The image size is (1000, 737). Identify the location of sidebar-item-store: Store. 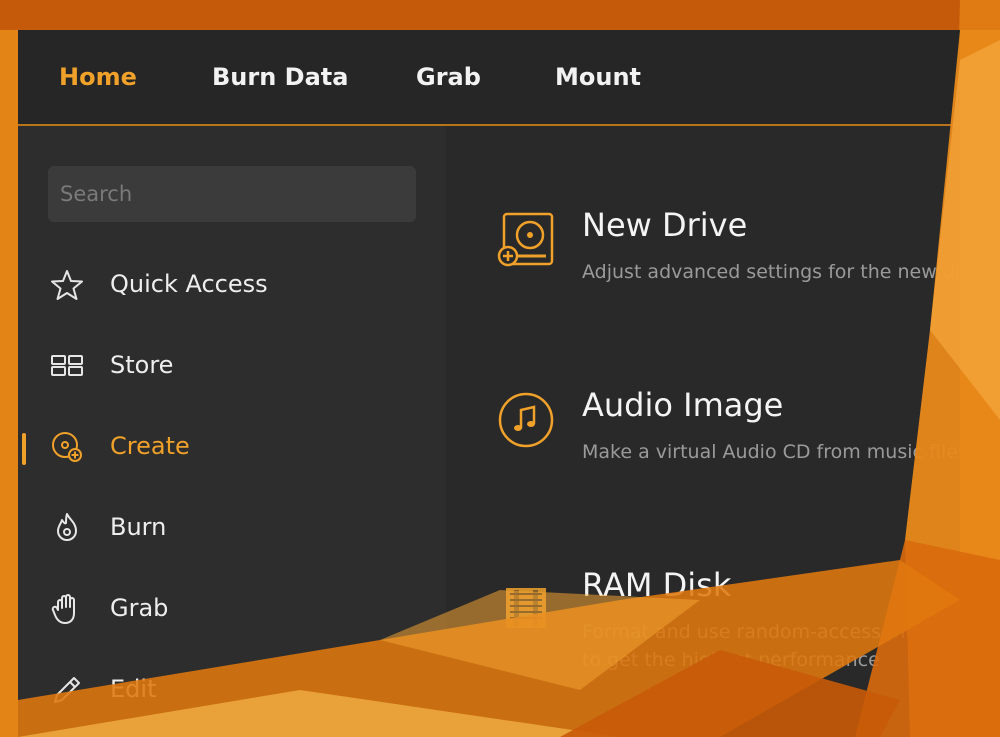
(232, 367).